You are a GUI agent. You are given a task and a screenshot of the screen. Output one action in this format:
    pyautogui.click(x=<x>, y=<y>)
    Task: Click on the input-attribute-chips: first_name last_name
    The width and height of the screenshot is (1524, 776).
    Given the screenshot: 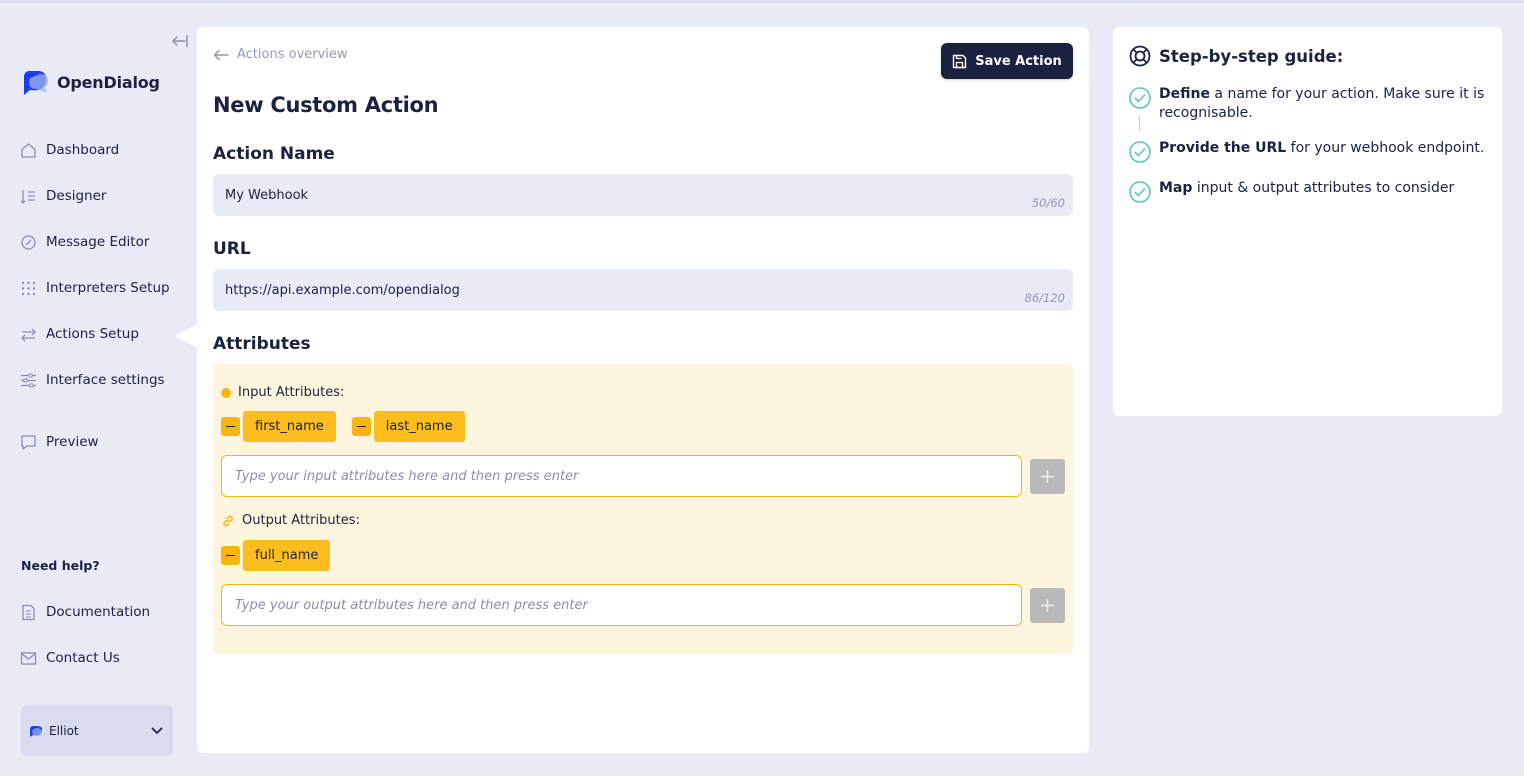 What is the action you would take?
    pyautogui.click(x=343, y=426)
    